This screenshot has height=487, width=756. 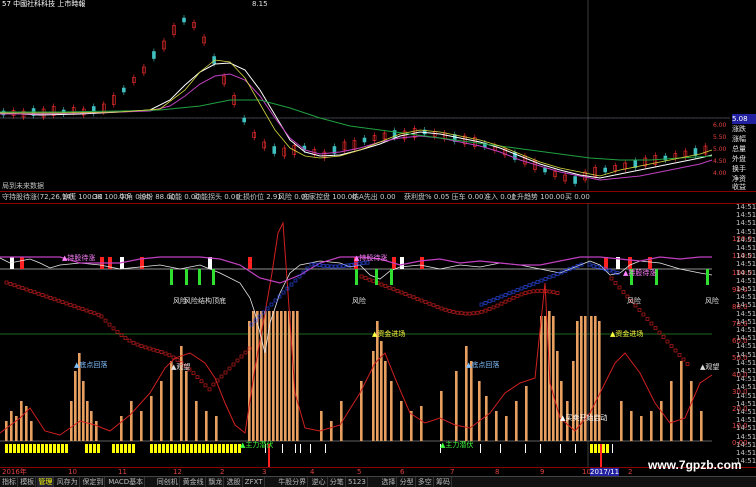 I want to click on ind-item-14: 买 0.00, so click(x=577, y=197).